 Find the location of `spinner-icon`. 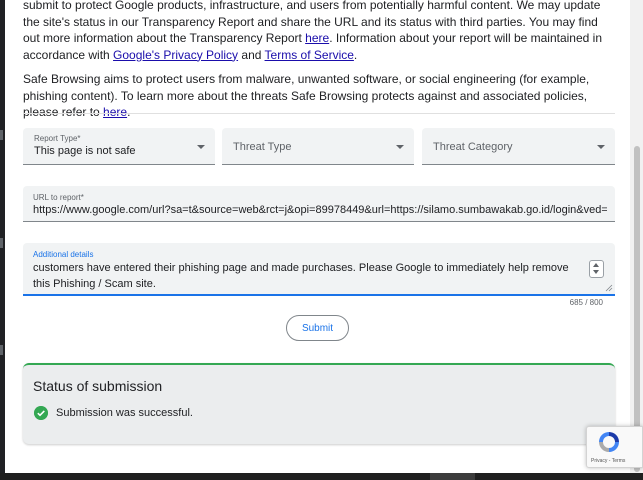

spinner-icon is located at coordinates (596, 269).